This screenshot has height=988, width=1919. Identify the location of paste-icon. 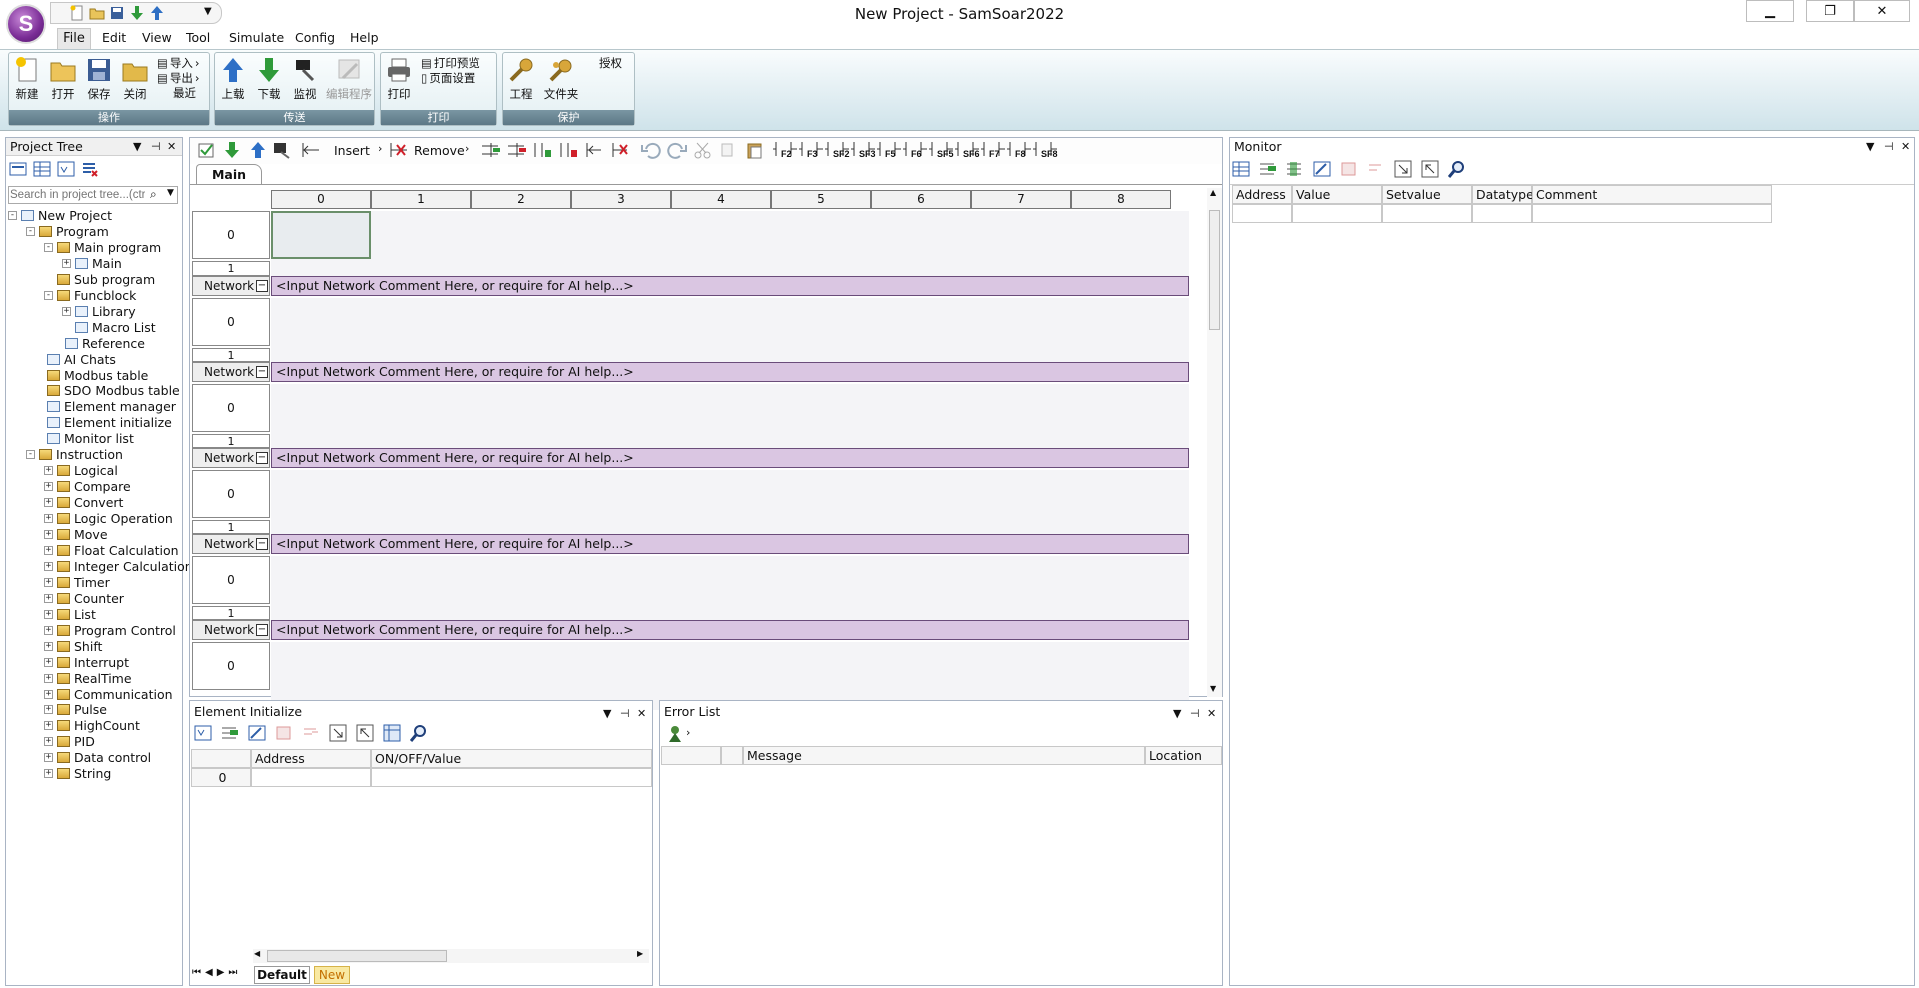
(755, 150).